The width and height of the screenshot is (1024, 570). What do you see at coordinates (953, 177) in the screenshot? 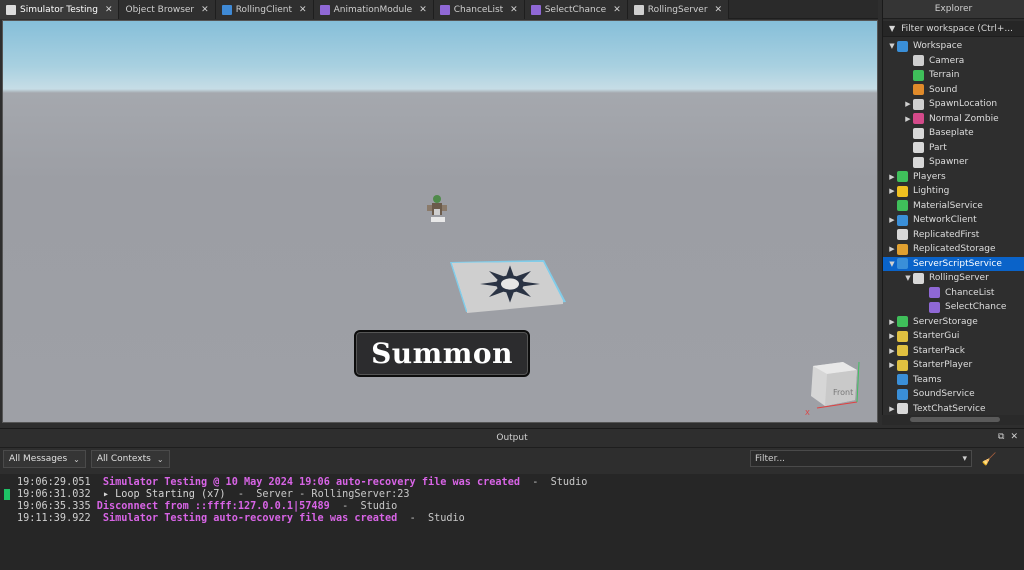
I see `explorer-item-players: ▶ Players` at bounding box center [953, 177].